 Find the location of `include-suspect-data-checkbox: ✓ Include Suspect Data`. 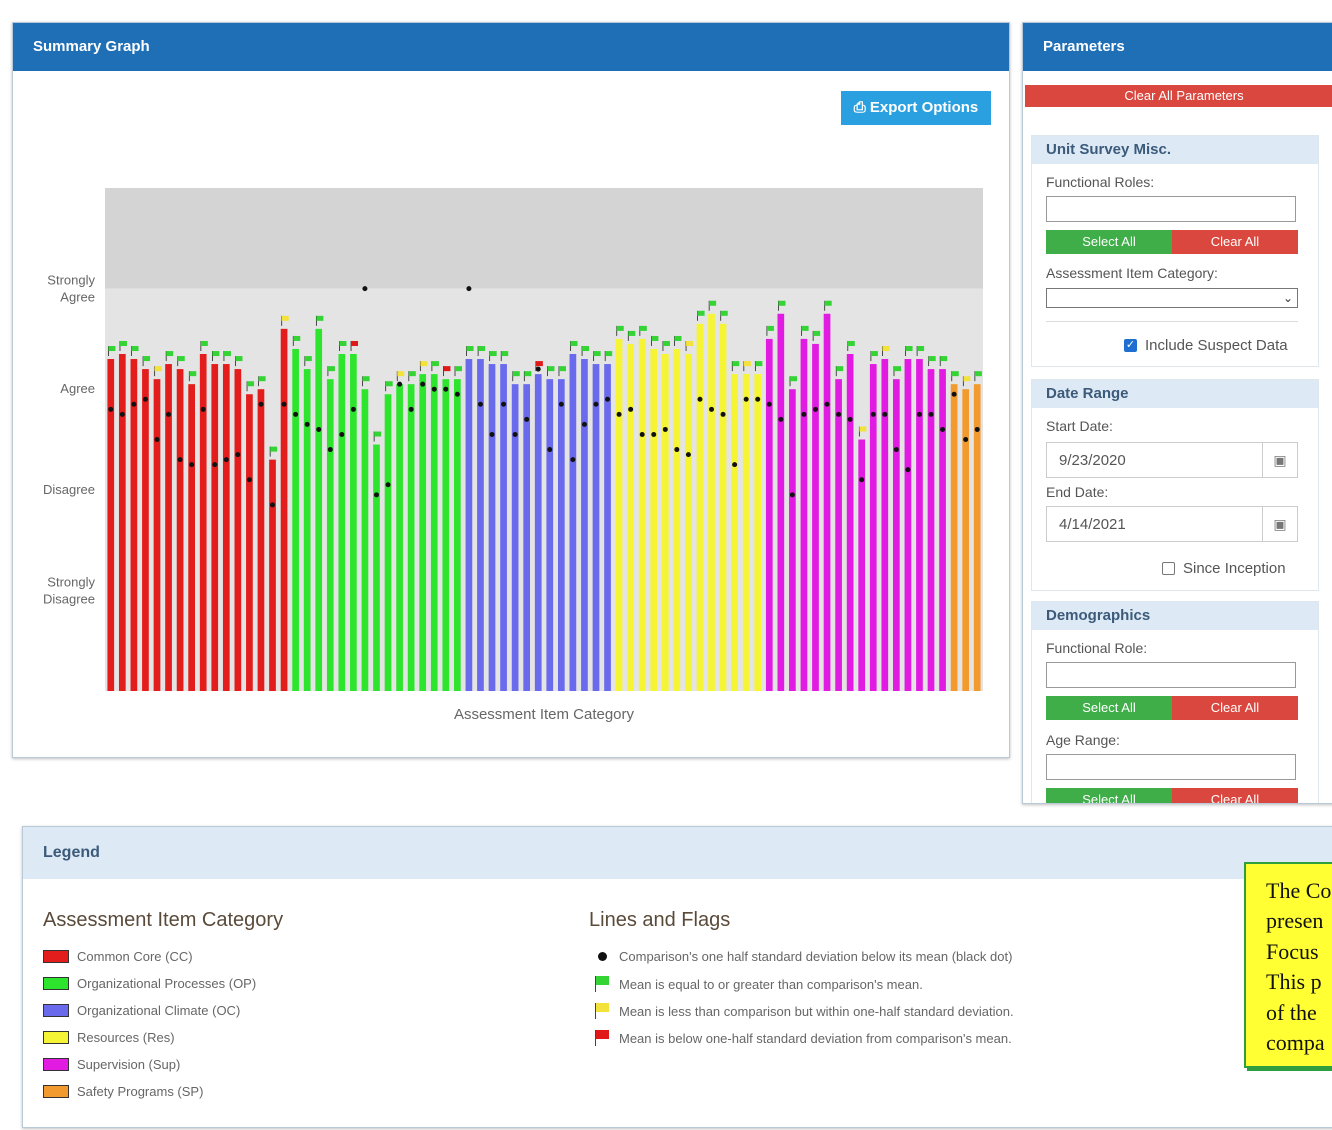

include-suspect-data-checkbox: ✓ Include Suspect Data is located at coordinates (1206, 345).